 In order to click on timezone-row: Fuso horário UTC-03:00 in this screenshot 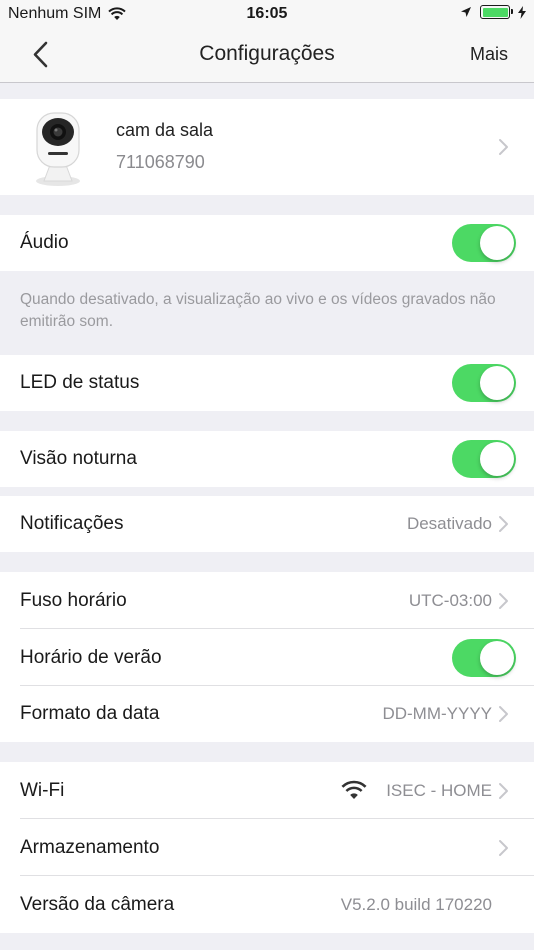, I will do `click(267, 600)`.